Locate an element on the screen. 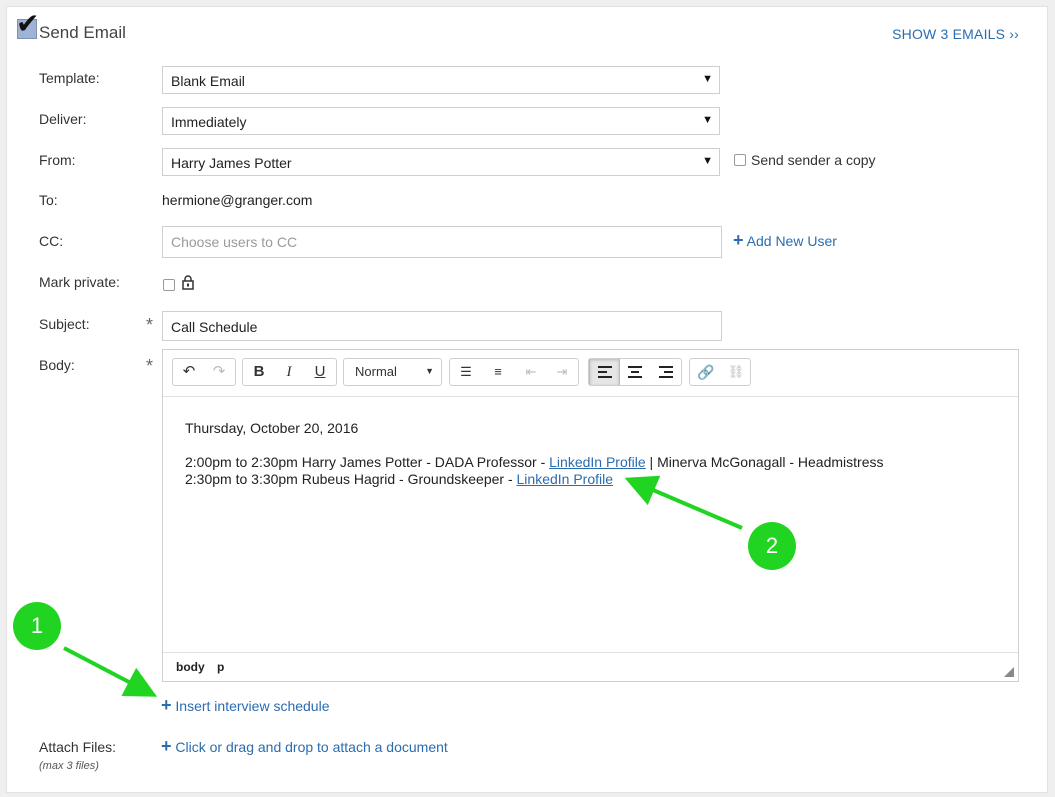 Image resolution: width=1055 pixels, height=797 pixels. subject-value: Call Schedule is located at coordinates (214, 327).